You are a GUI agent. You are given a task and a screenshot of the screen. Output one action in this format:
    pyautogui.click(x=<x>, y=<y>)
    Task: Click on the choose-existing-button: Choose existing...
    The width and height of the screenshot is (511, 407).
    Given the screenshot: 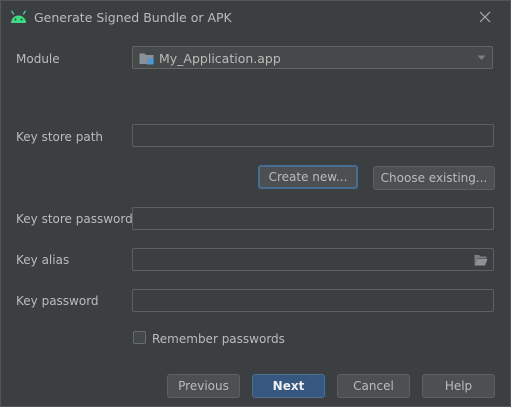 What is the action you would take?
    pyautogui.click(x=434, y=178)
    